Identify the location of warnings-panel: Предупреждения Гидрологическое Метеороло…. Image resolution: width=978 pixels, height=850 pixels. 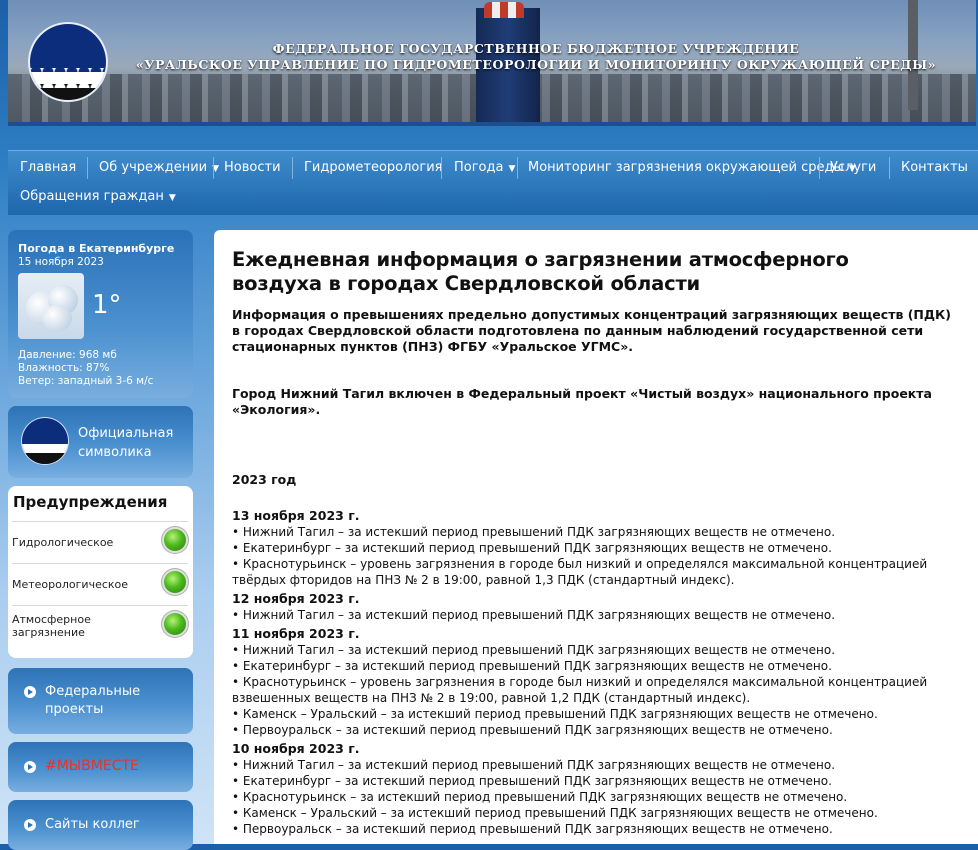
(100, 572).